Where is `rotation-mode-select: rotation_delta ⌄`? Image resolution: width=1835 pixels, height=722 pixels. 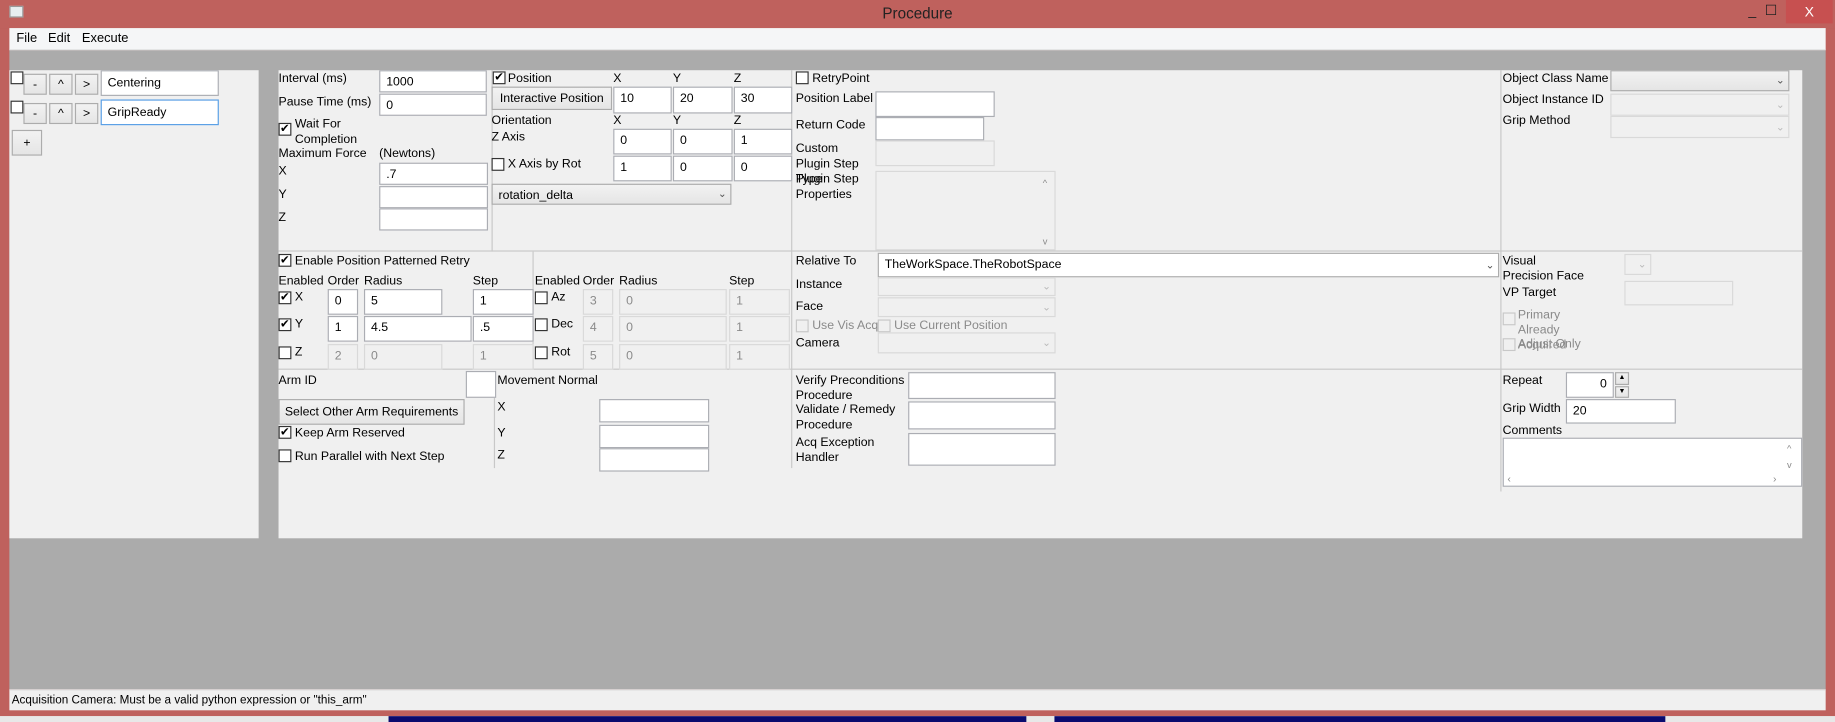 rotation-mode-select: rotation_delta ⌄ is located at coordinates (611, 194).